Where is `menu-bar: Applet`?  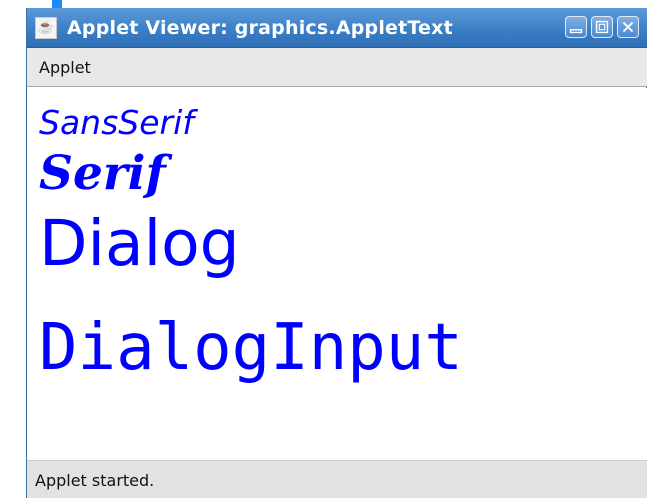
menu-bar: Applet is located at coordinates (337, 67).